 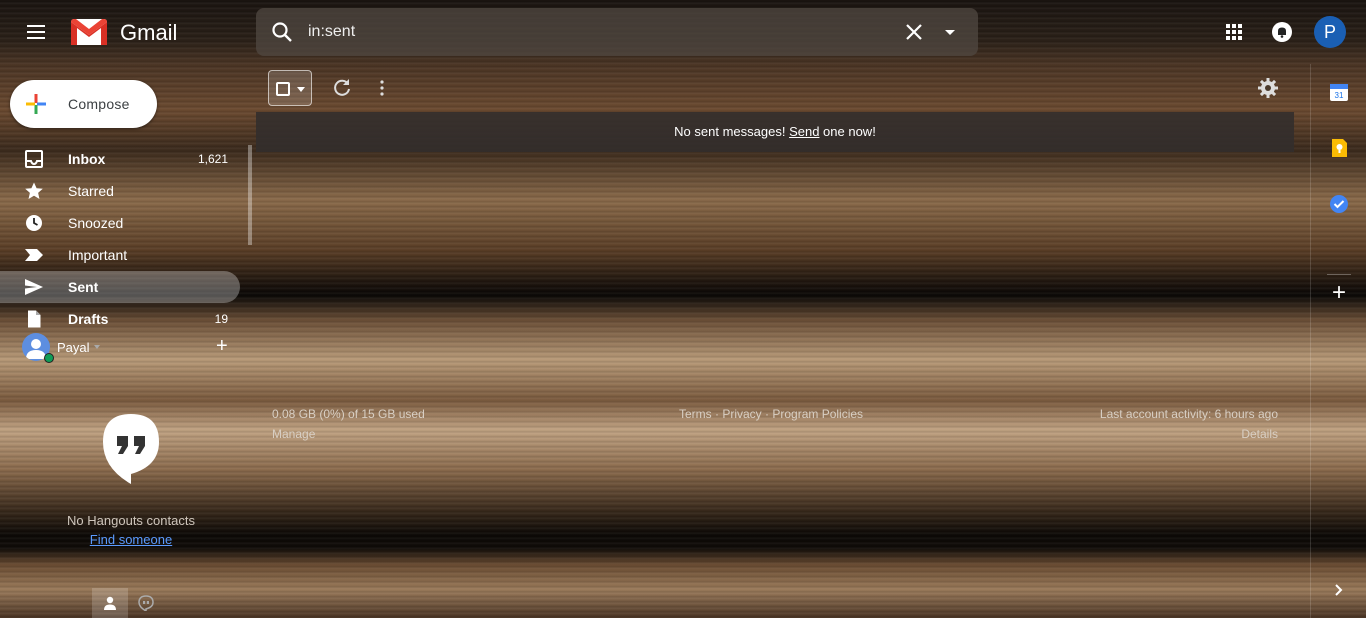 I want to click on status-caret-icon, so click(x=97, y=347).